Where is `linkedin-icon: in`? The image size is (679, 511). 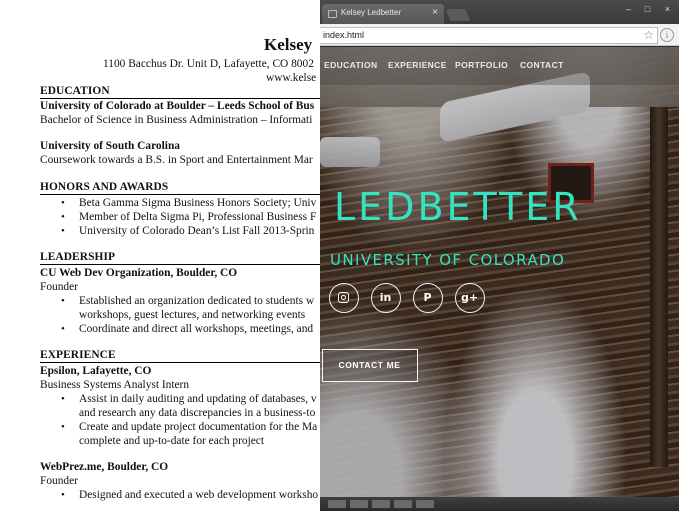
linkedin-icon: in is located at coordinates (386, 298).